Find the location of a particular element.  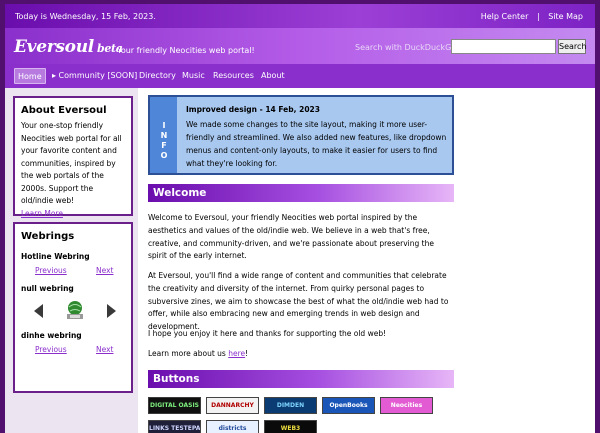

logo-text: Eversoul is located at coordinates (54, 47).